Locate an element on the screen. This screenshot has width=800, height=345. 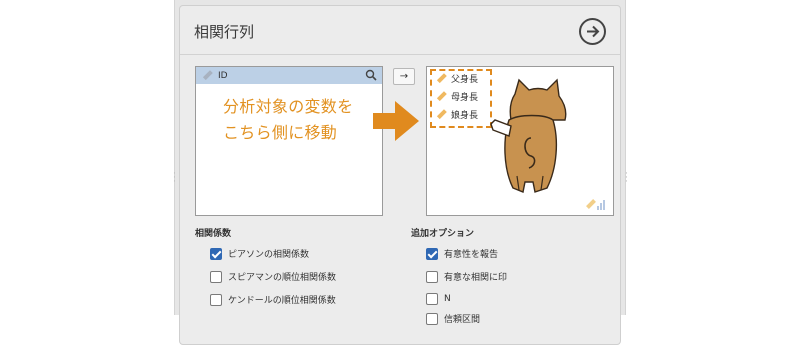
continuous-measure-icon is located at coordinates (595, 204).